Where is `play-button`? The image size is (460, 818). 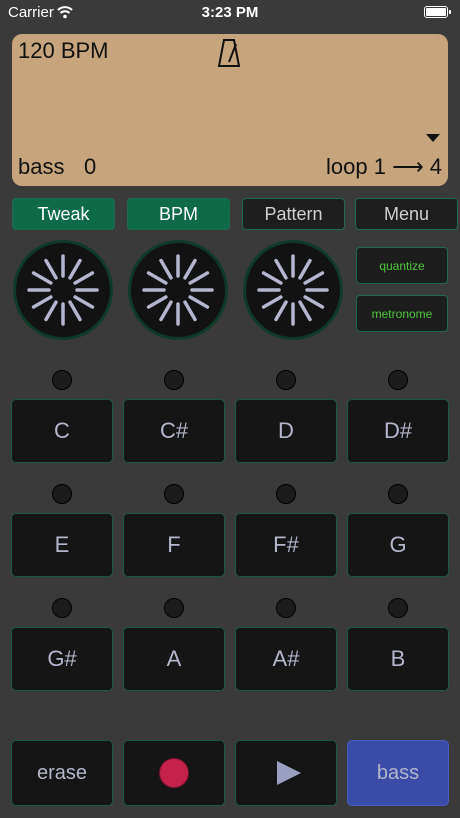
play-button is located at coordinates (286, 773).